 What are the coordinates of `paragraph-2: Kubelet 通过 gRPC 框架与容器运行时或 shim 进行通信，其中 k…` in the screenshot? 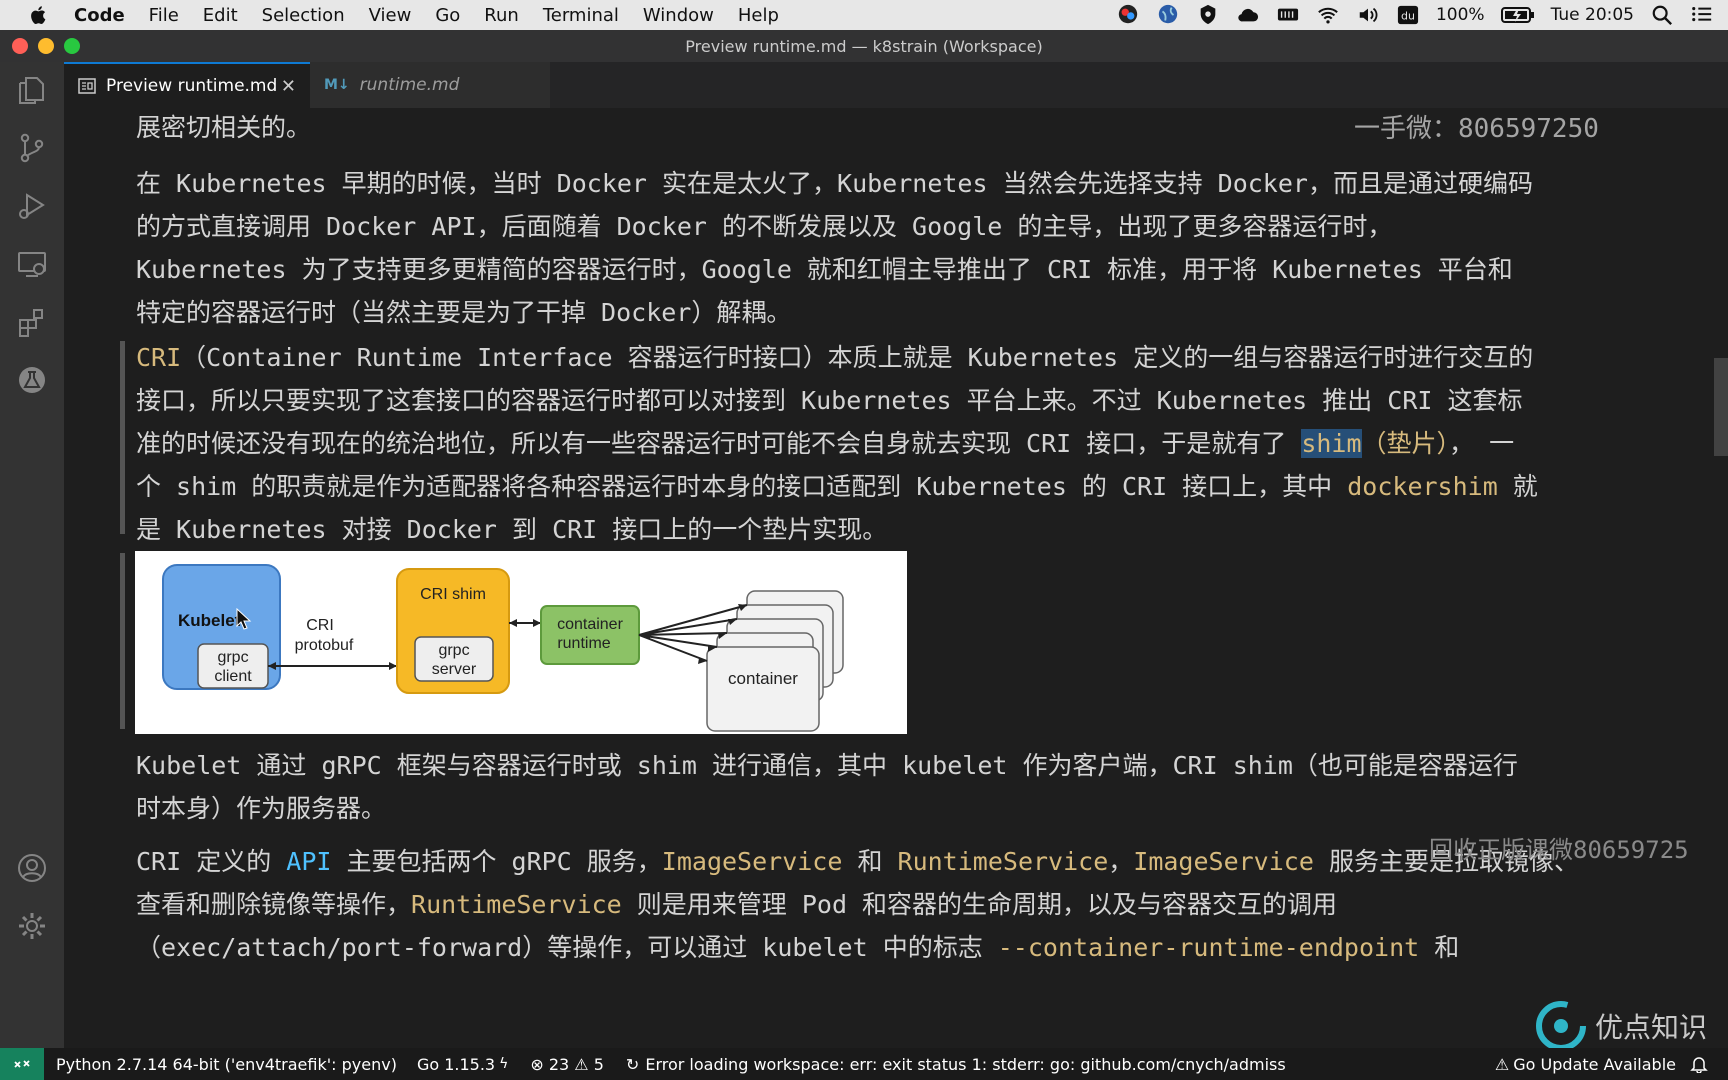 It's located at (916, 787).